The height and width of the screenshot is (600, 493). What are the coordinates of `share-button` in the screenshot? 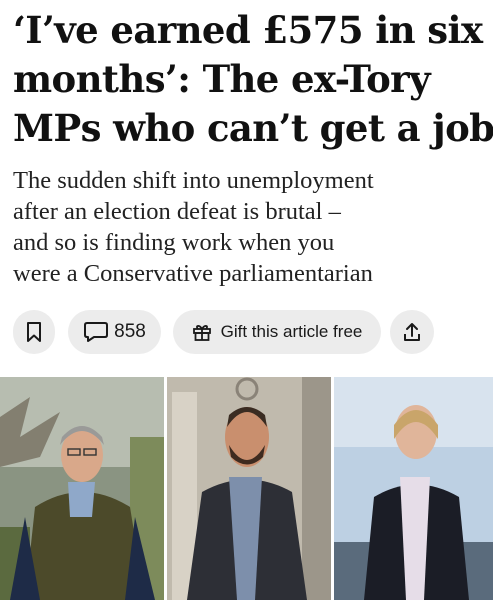 It's located at (412, 332).